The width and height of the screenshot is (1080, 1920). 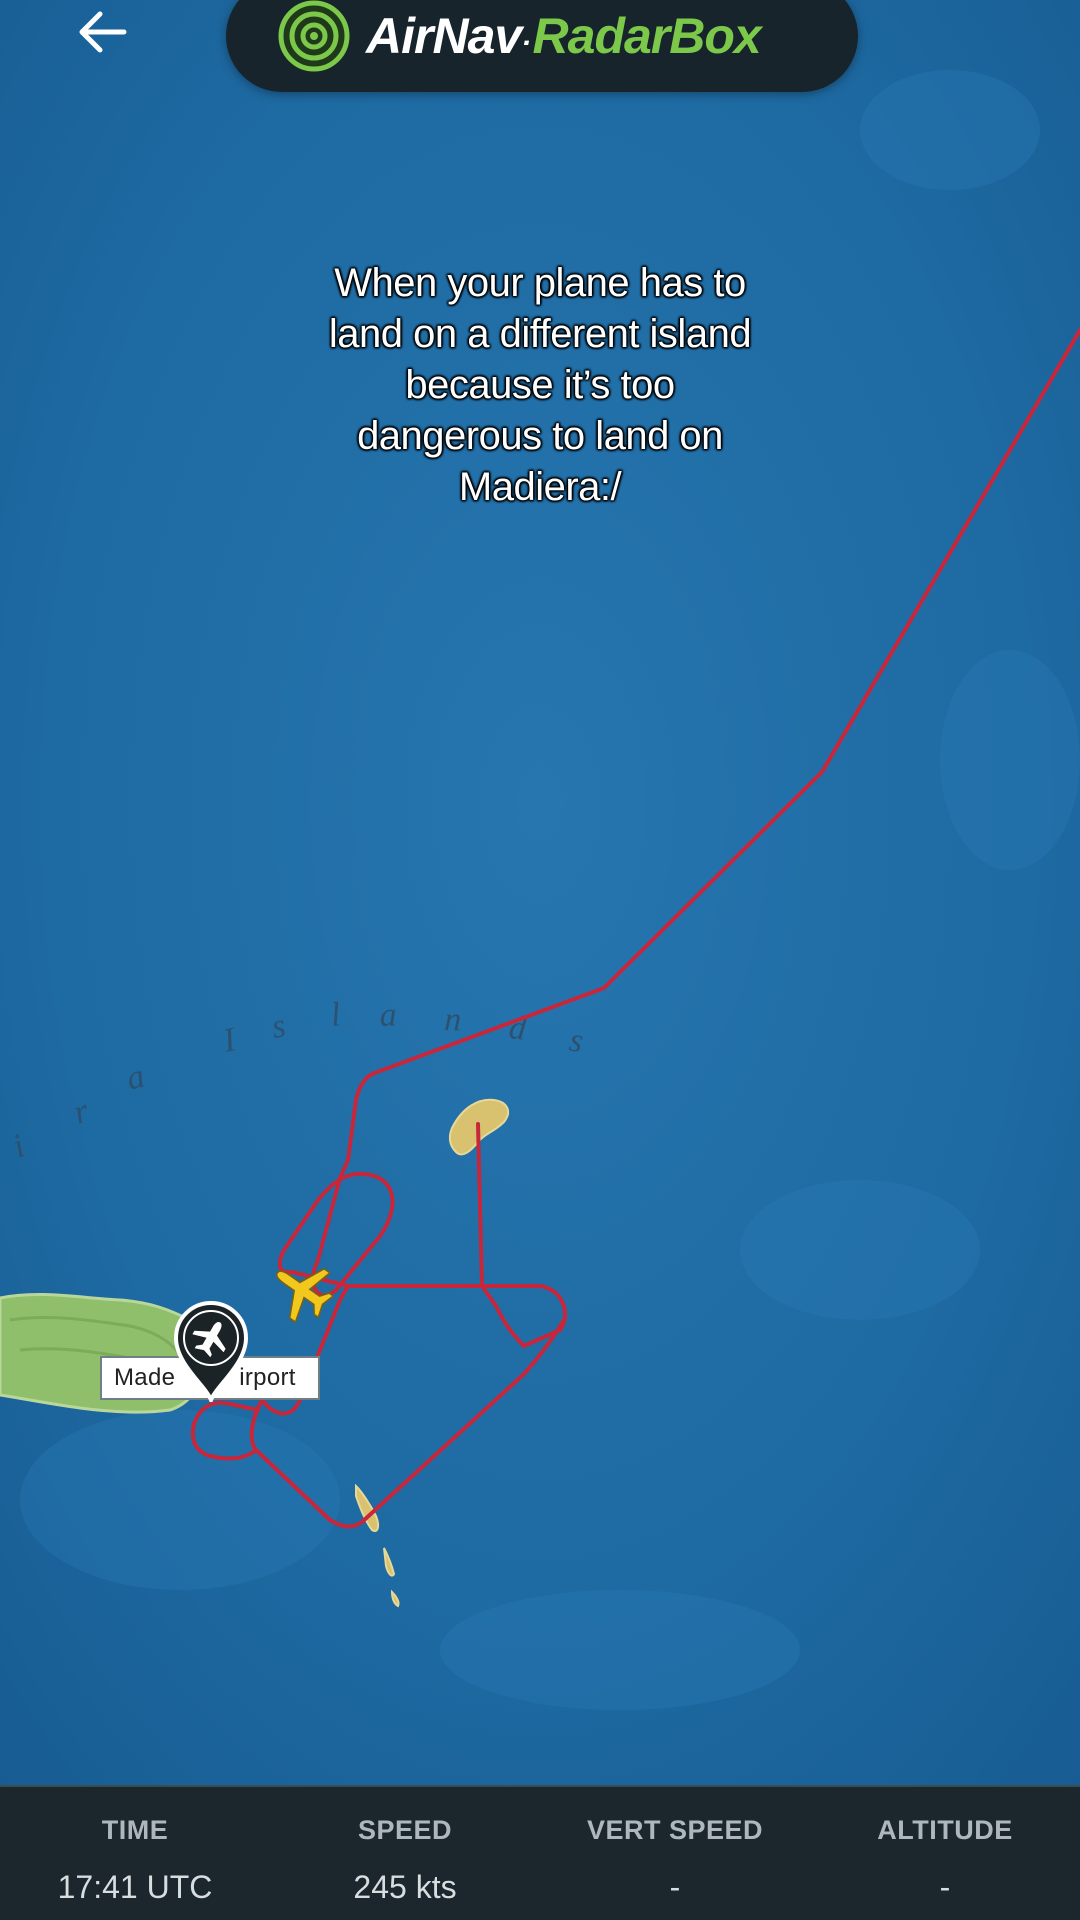 What do you see at coordinates (135, 1853) in the screenshot?
I see `stat-time: TIME 17:41 UTC` at bounding box center [135, 1853].